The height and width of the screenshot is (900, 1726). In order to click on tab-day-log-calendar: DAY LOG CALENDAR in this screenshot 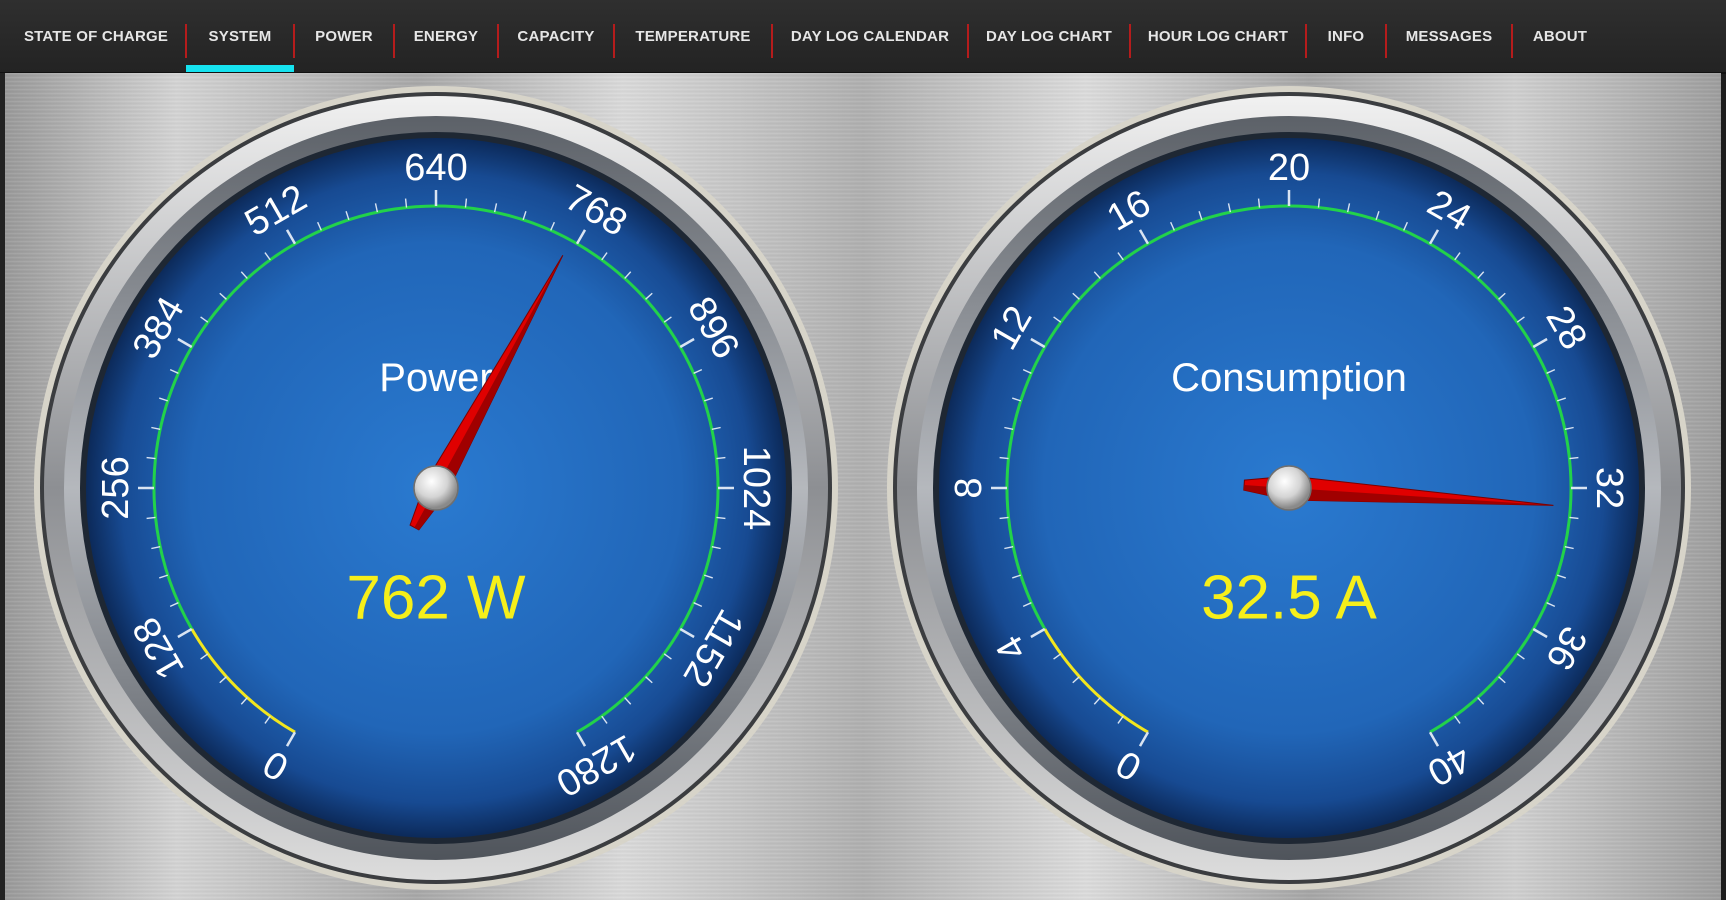, I will do `click(870, 36)`.